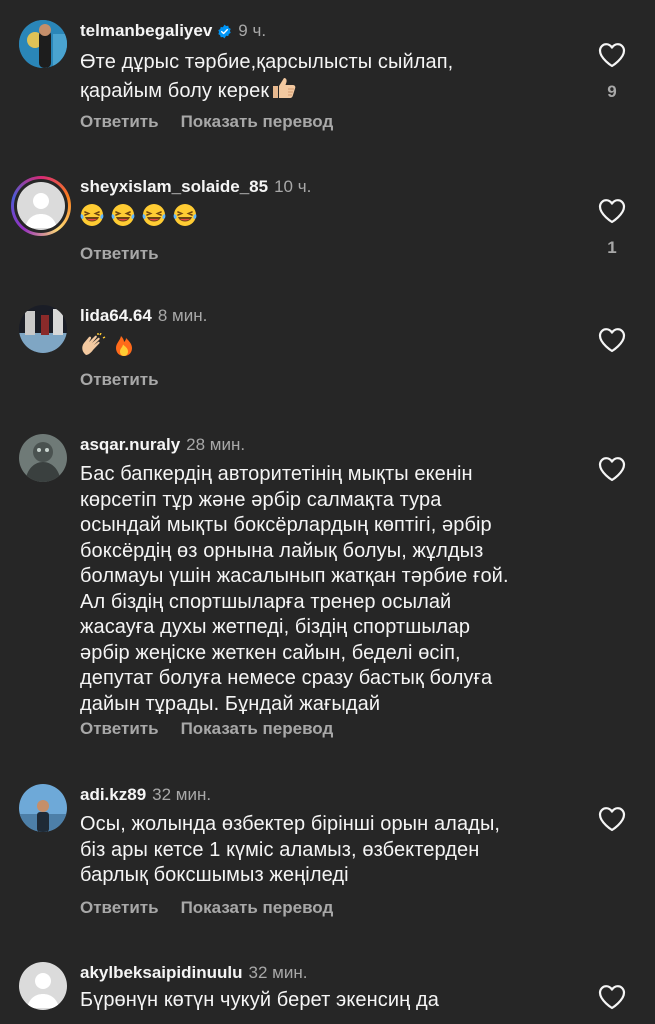 The height and width of the screenshot is (1024, 655). I want to click on comment-header: adi.kz89 32 мин., so click(145, 795).